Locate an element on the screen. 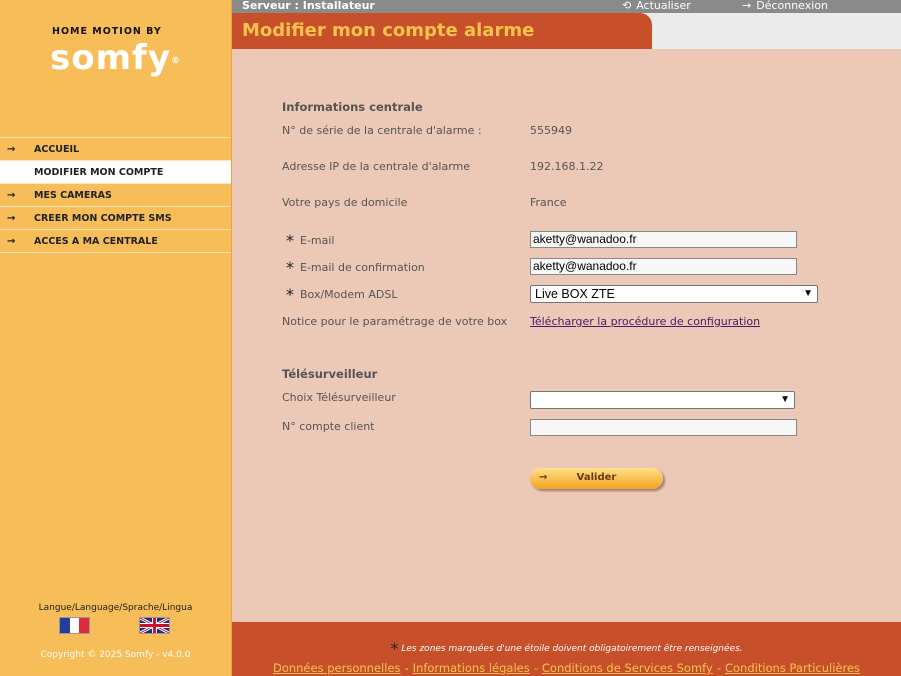 The image size is (901, 676). footer-link-legal: Informations légales is located at coordinates (471, 668).